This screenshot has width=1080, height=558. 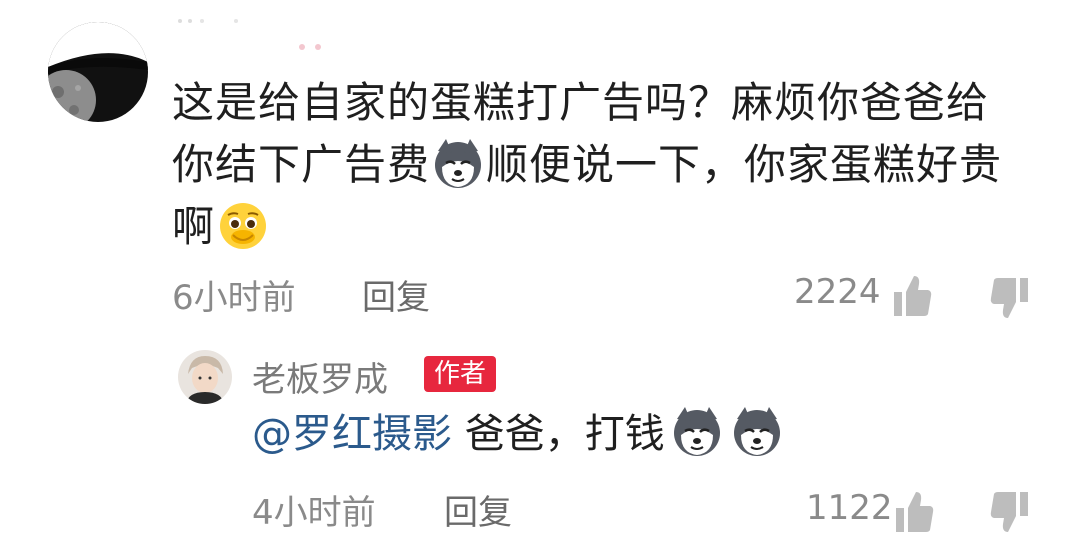 I want to click on comment-timestamp: 6小时前, so click(x=234, y=298).